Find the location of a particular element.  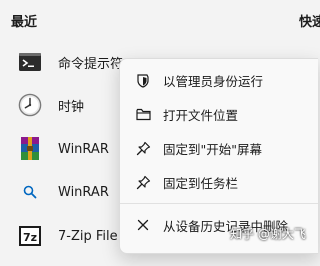

menu-item-run-as-admin: 以管理员身份运行 is located at coordinates (219, 80).